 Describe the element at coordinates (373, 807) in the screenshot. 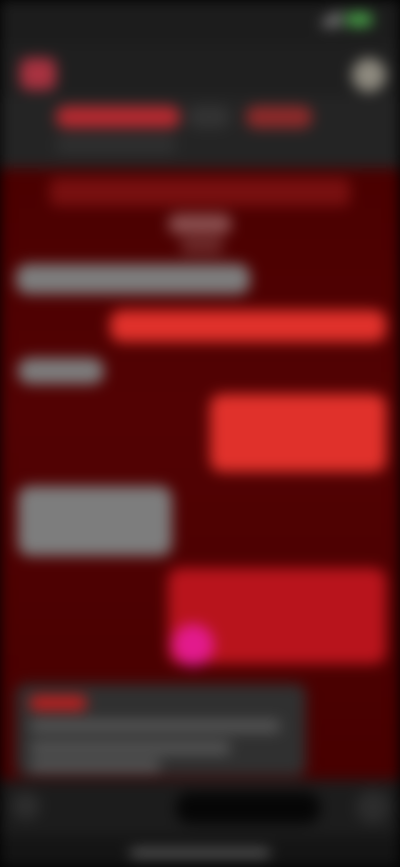

I see `mic-icon` at that location.